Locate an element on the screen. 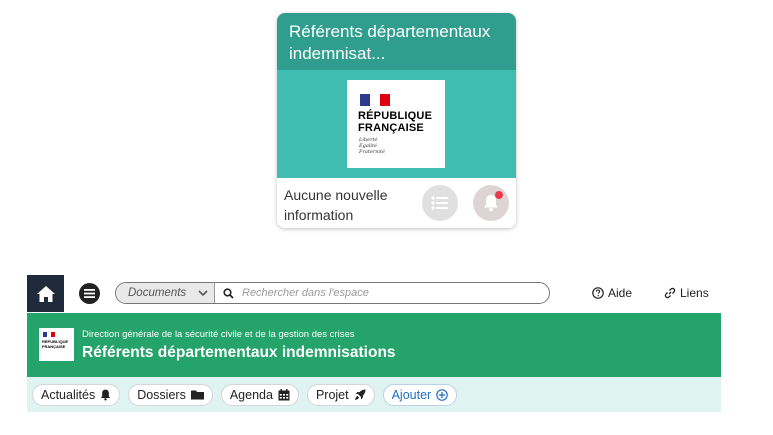  tab-agenda: Agenda is located at coordinates (259, 394).